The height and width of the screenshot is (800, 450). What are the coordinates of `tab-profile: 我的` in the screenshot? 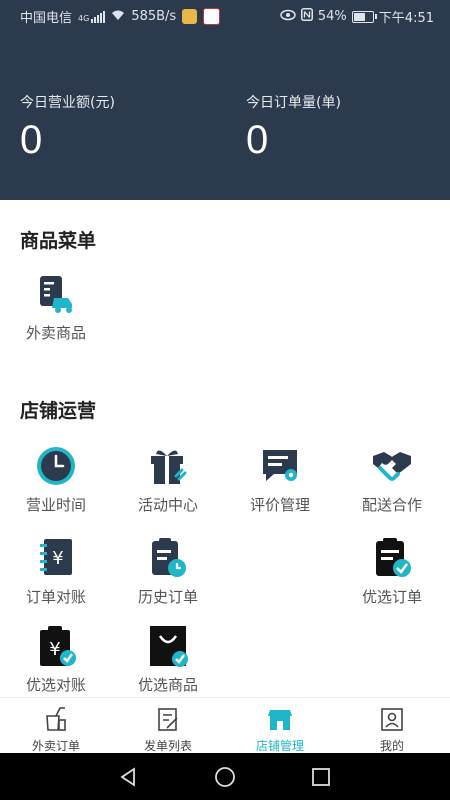 It's located at (392, 726).